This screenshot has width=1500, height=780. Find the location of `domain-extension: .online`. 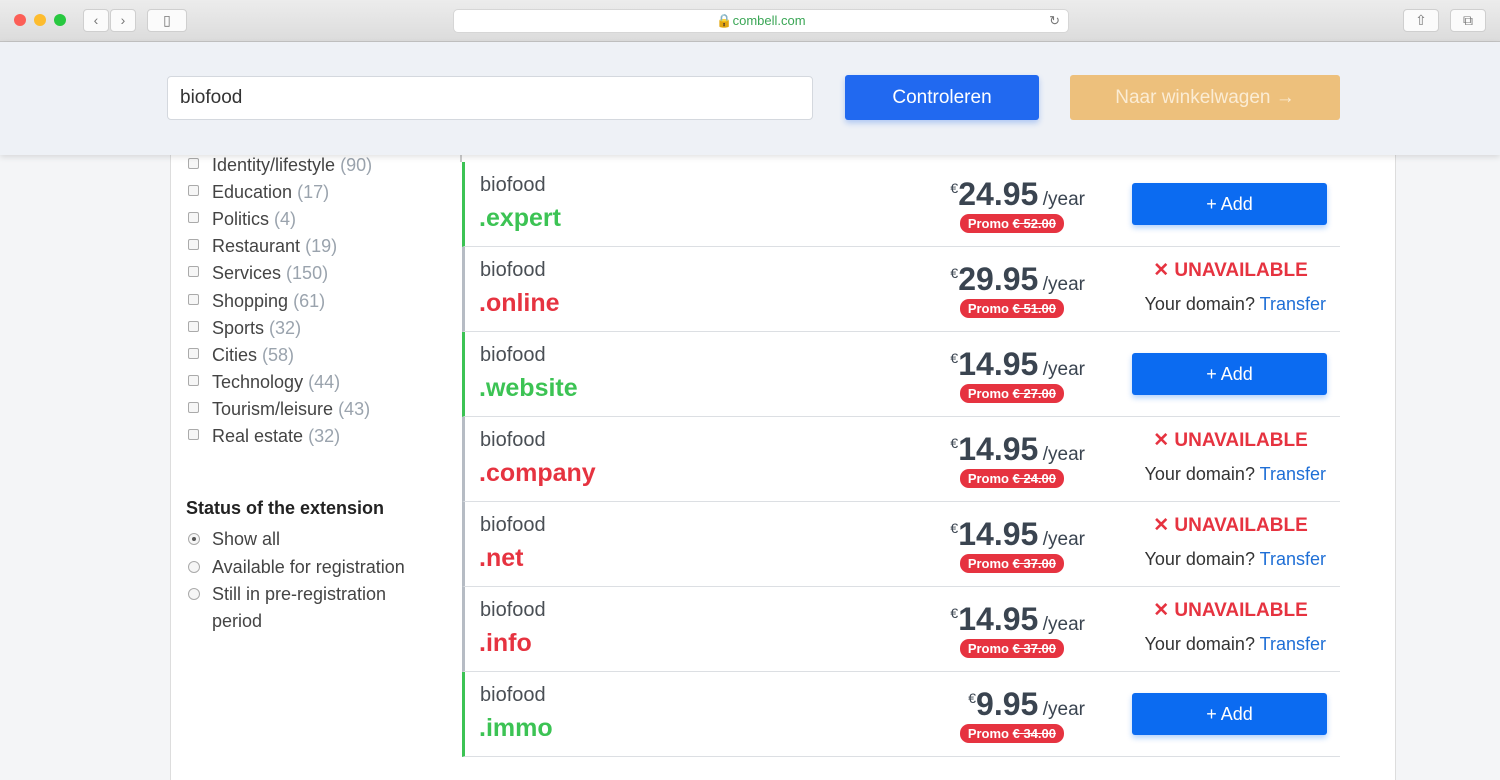

domain-extension: .online is located at coordinates (519, 303).